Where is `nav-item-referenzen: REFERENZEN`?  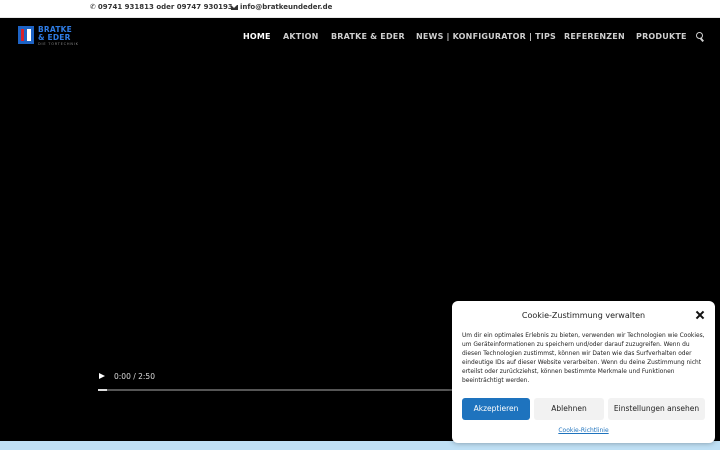
nav-item-referenzen: REFERENZEN is located at coordinates (594, 36).